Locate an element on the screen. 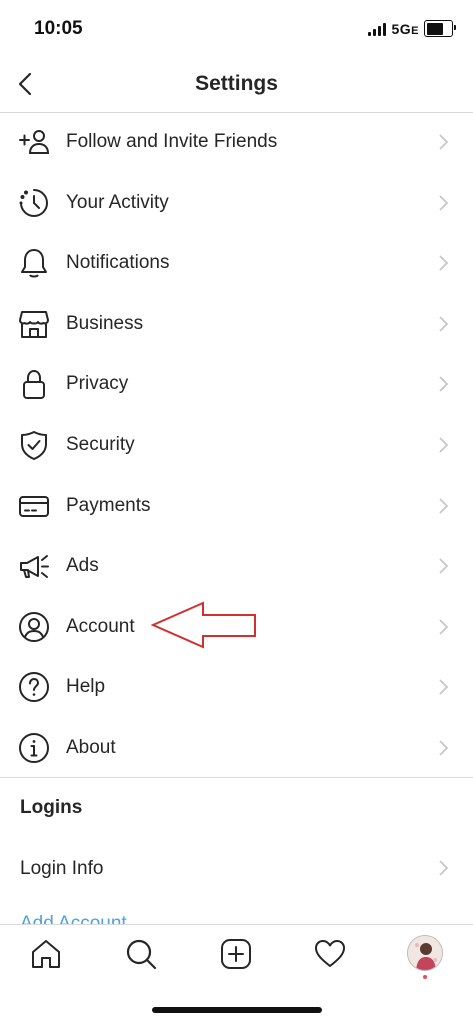 The width and height of the screenshot is (473, 1025). settings-item-label: Ads is located at coordinates (82, 566).